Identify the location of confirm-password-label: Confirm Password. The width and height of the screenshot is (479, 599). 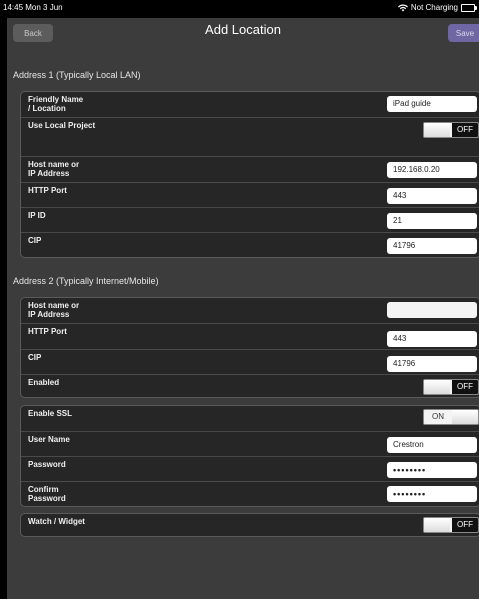
(47, 494).